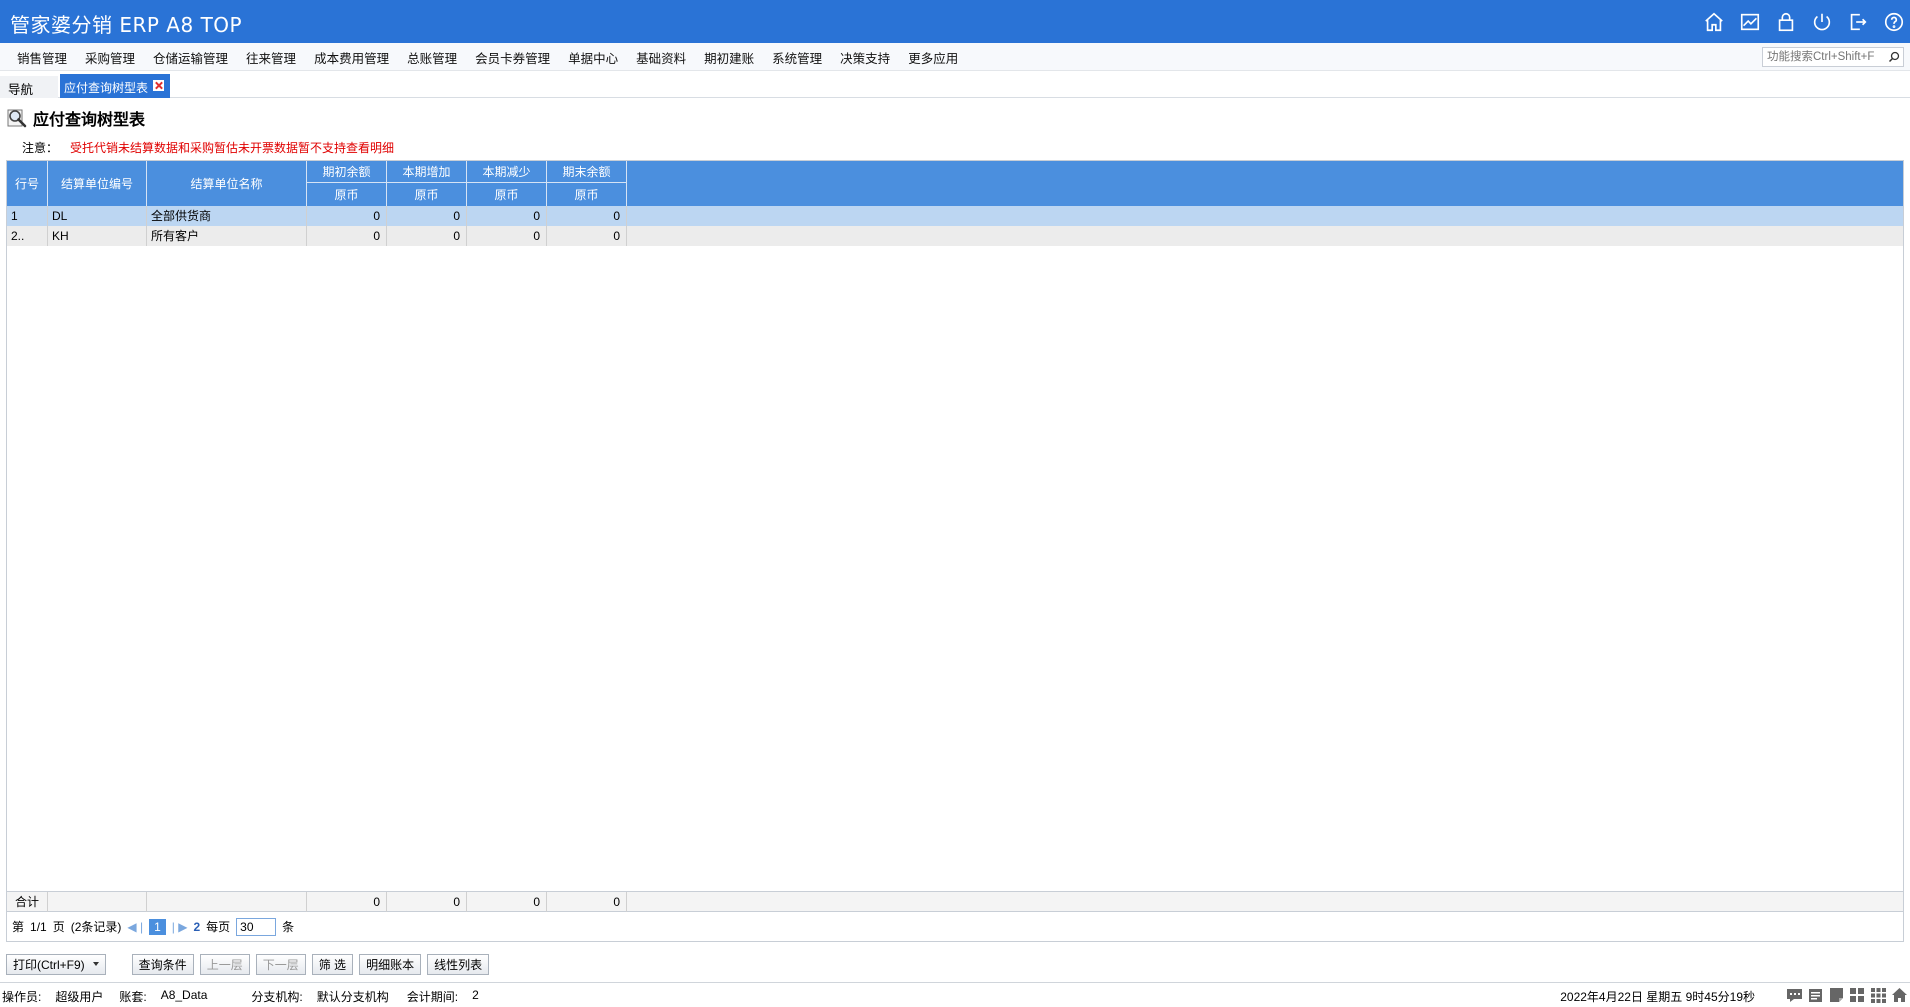  Describe the element at coordinates (29, 87) in the screenshot. I see `tab-navigation: 导航` at that location.